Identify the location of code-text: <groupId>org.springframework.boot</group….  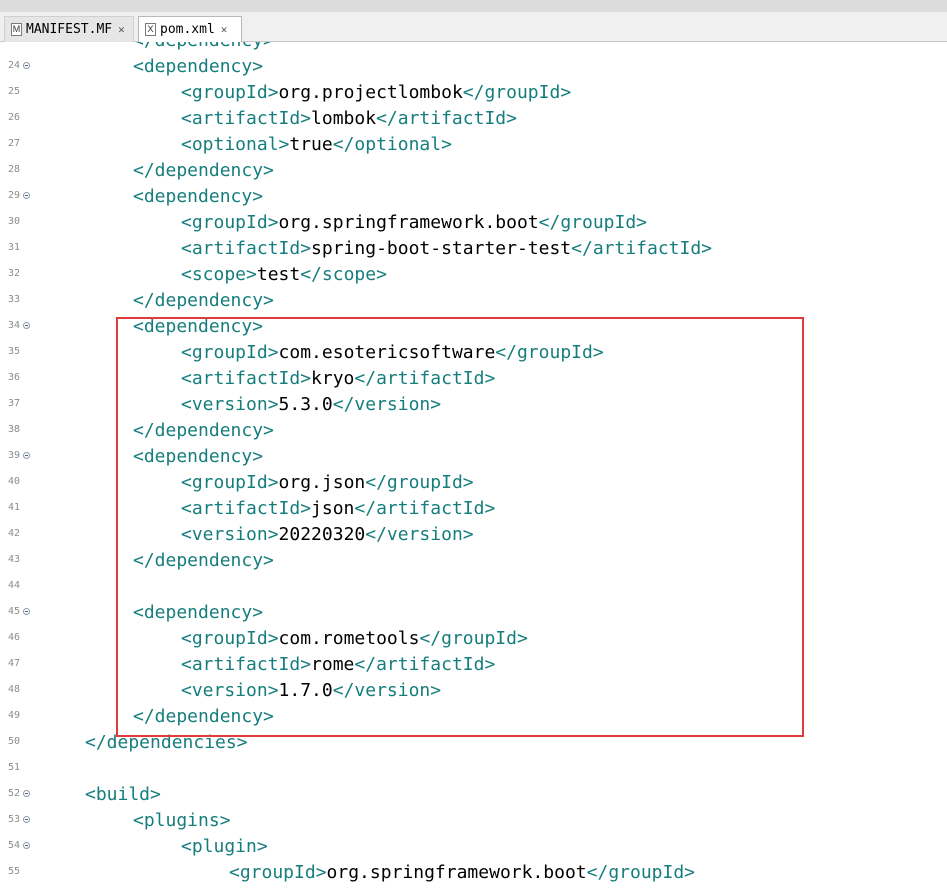
(414, 223).